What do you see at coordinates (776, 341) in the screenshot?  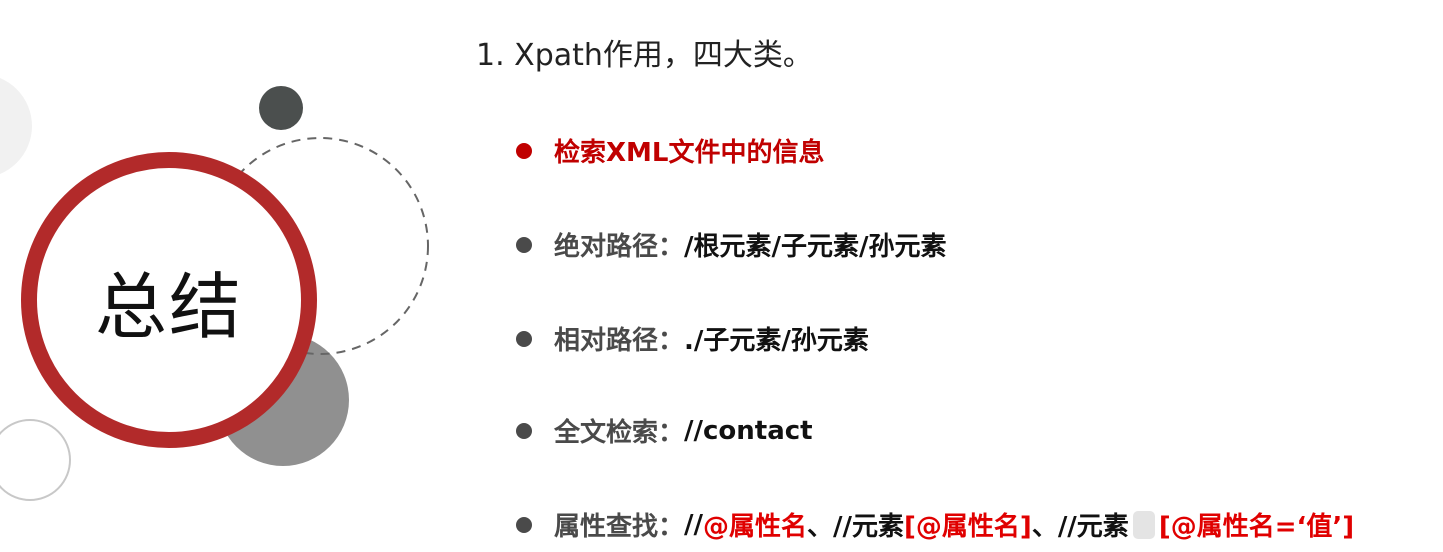 I see `bullet-value: ./子元素/孙元素` at bounding box center [776, 341].